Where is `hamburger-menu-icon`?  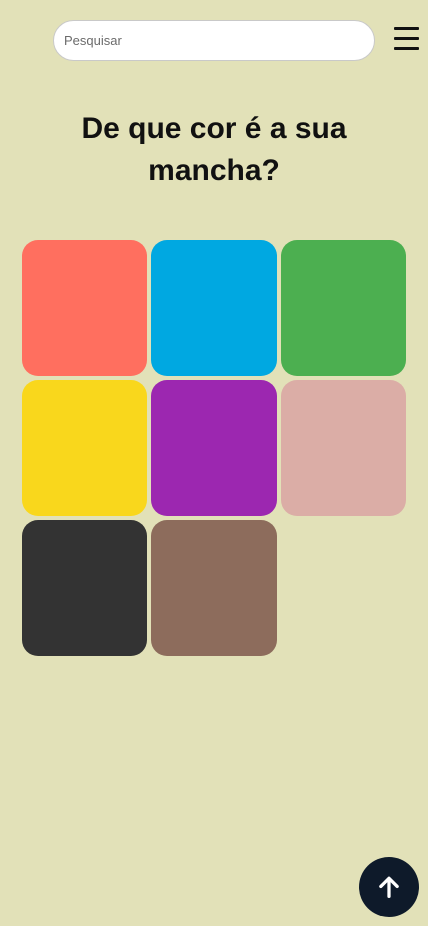 hamburger-menu-icon is located at coordinates (406, 38).